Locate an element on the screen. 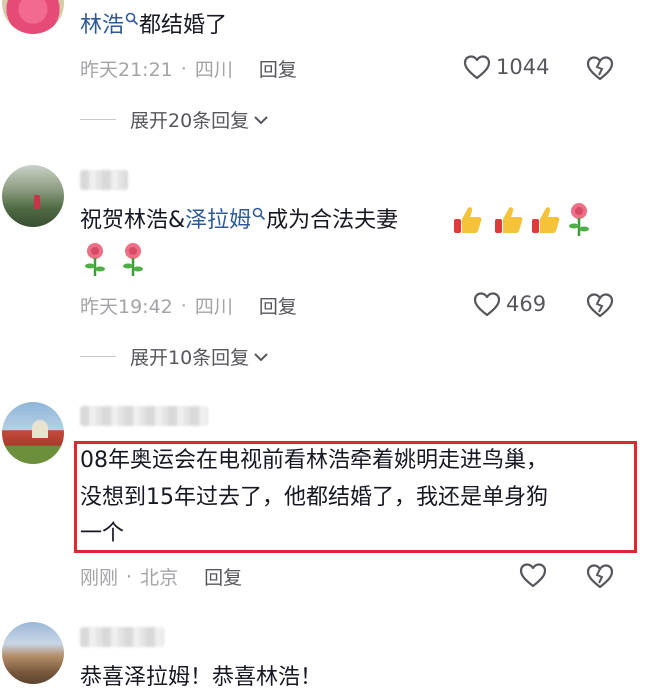 This screenshot has width=660, height=691. comment-meta: 刚刚 · 北京 回复 is located at coordinates (161, 576).